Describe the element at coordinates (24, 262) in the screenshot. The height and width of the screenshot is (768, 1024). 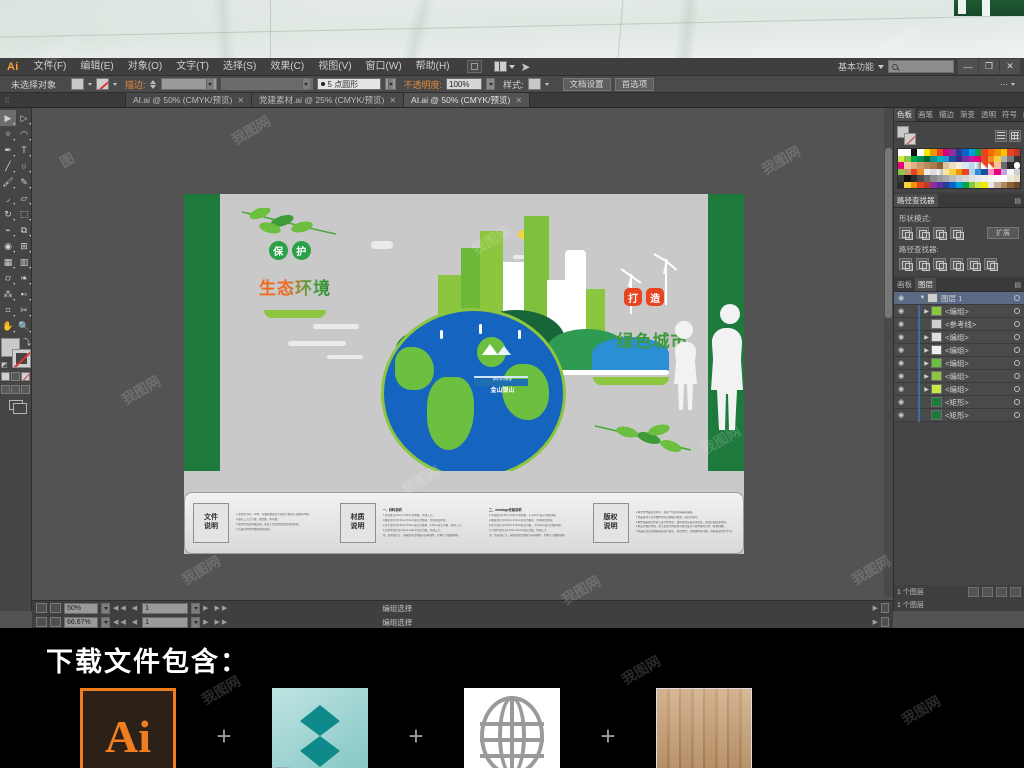
I see `gradient-tool: ▥` at that location.